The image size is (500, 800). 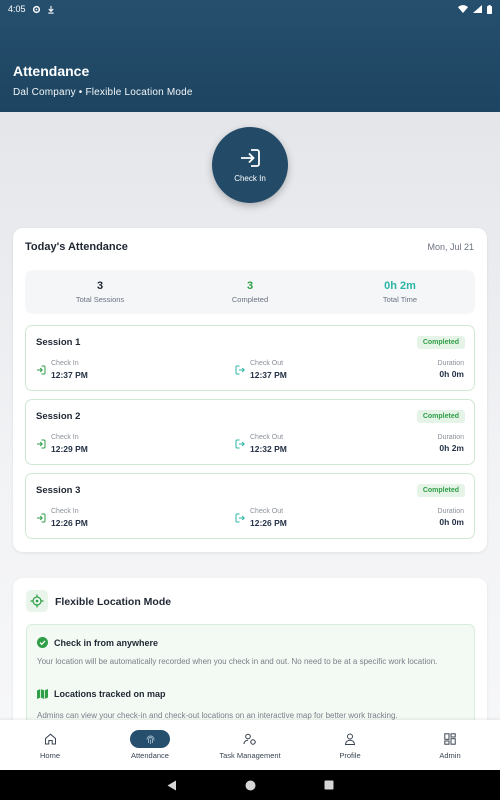 I want to click on check-circle-icon, so click(x=42, y=642).